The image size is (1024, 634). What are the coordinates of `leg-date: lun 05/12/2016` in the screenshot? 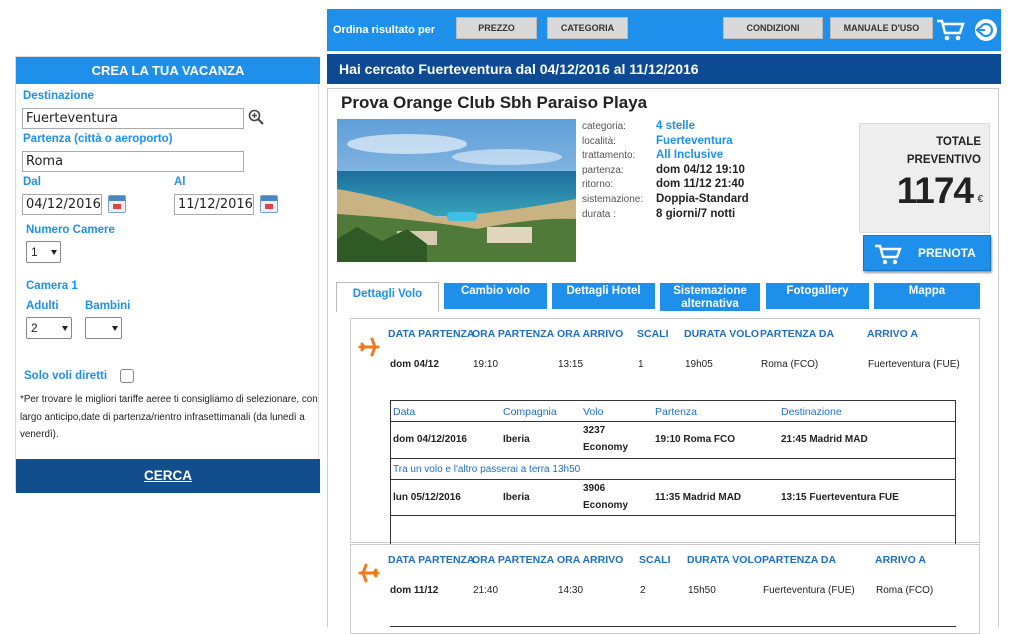 It's located at (427, 497).